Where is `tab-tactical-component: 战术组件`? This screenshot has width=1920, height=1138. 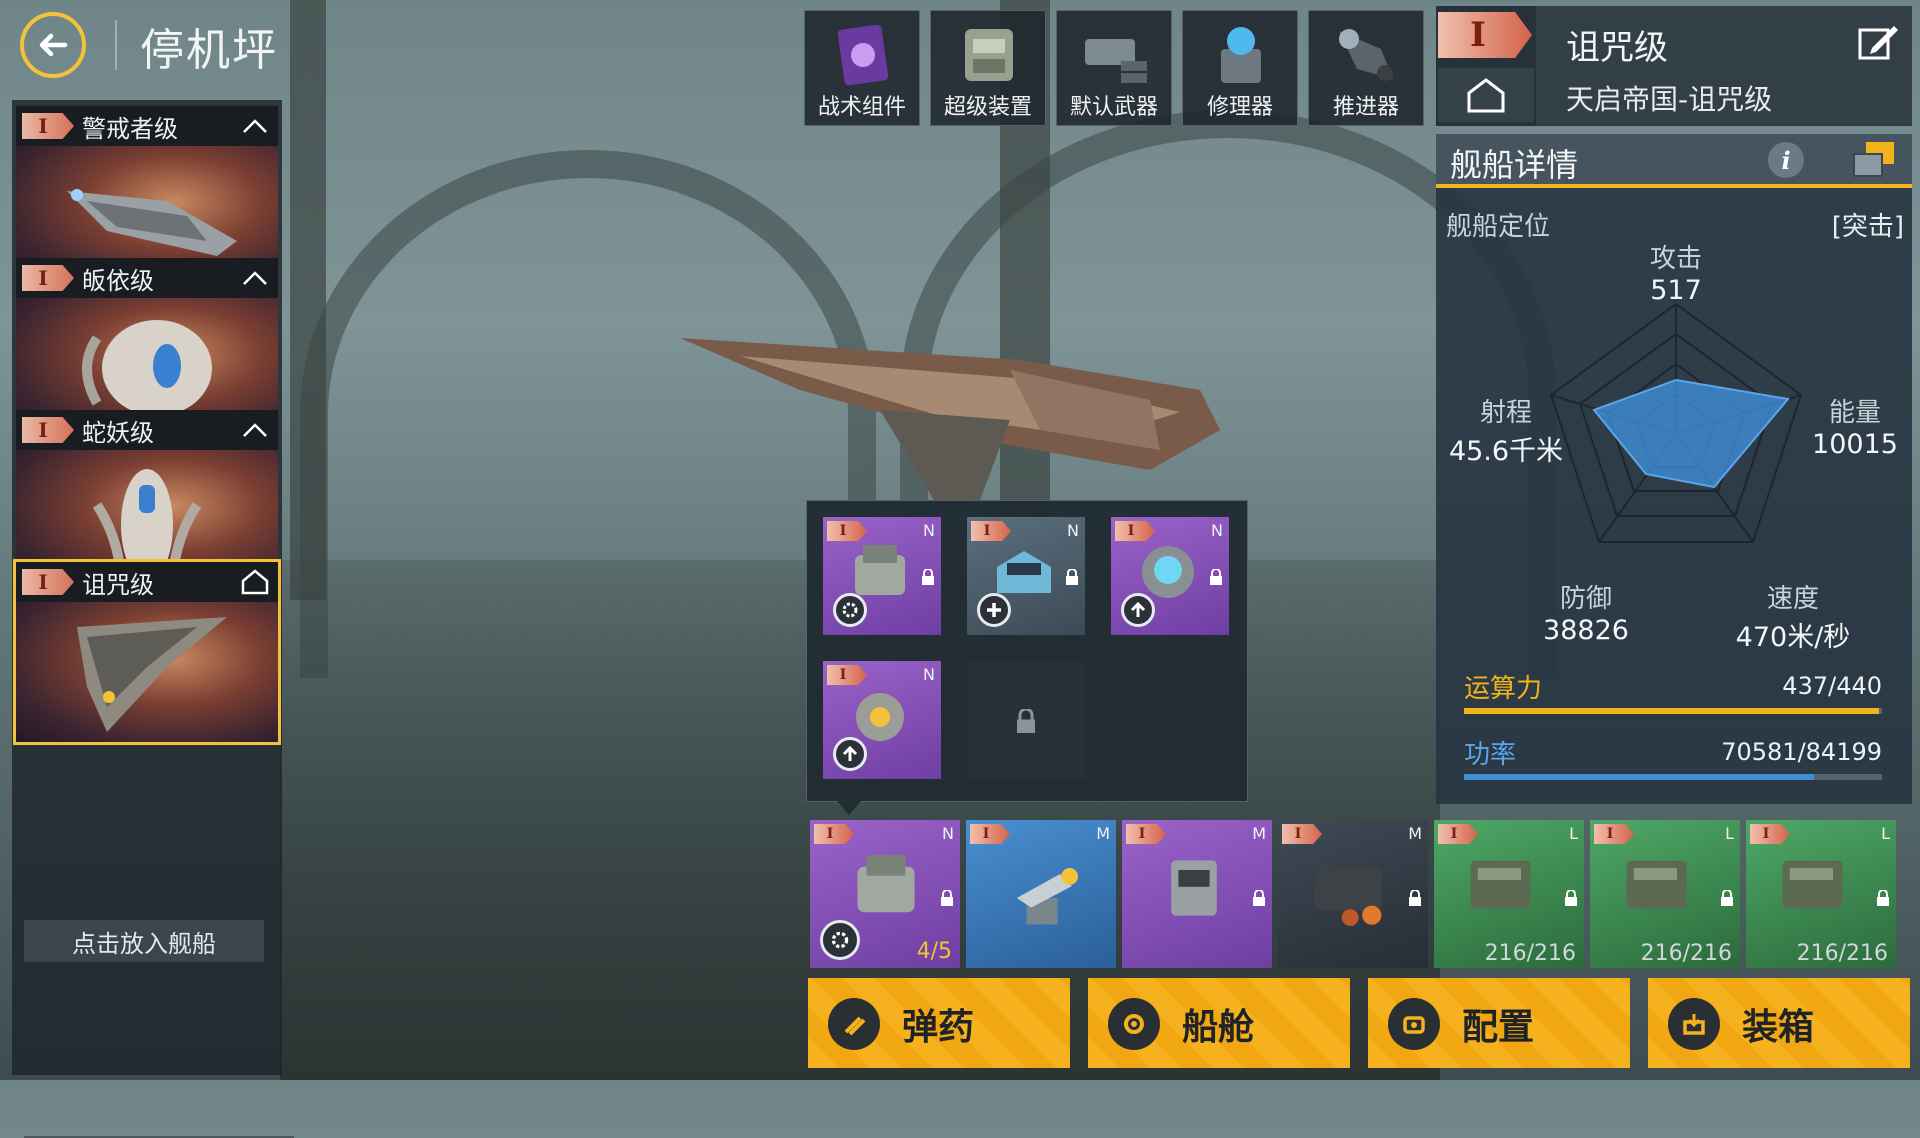
tab-tactical-component: 战术组件 is located at coordinates (862, 68).